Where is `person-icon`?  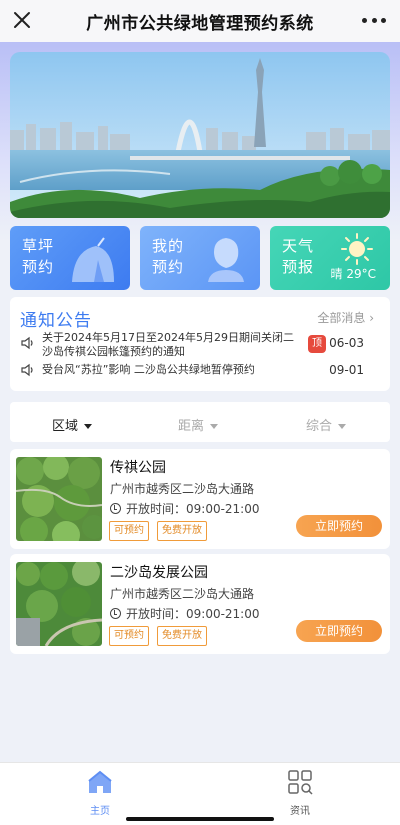
person-icon is located at coordinates (226, 260).